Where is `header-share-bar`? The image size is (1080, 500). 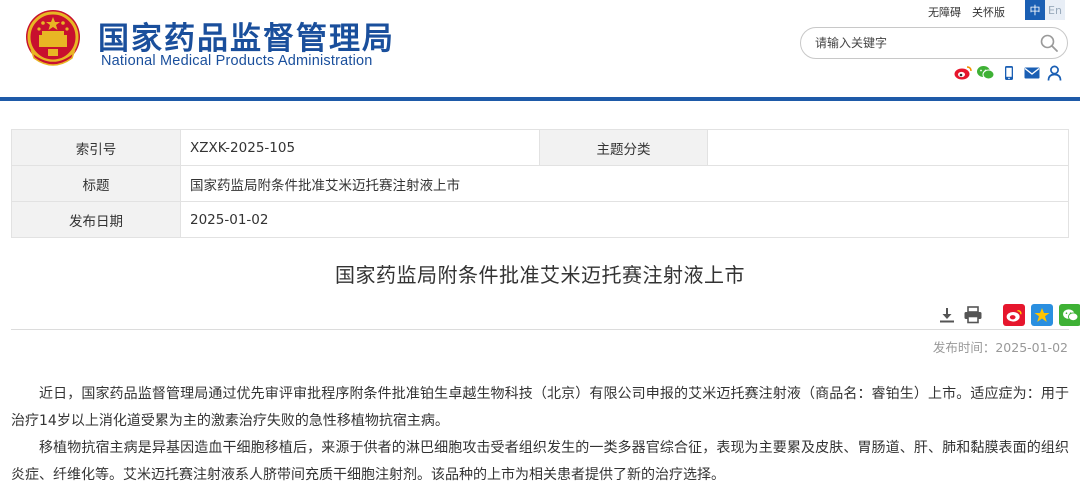
header-share-bar is located at coordinates (1008, 72).